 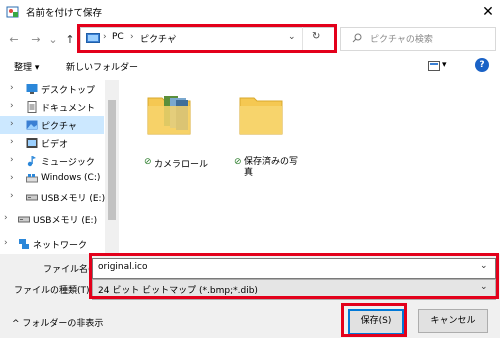 I want to click on sidebar-item-videos: › ビデオ, so click(x=52, y=143).